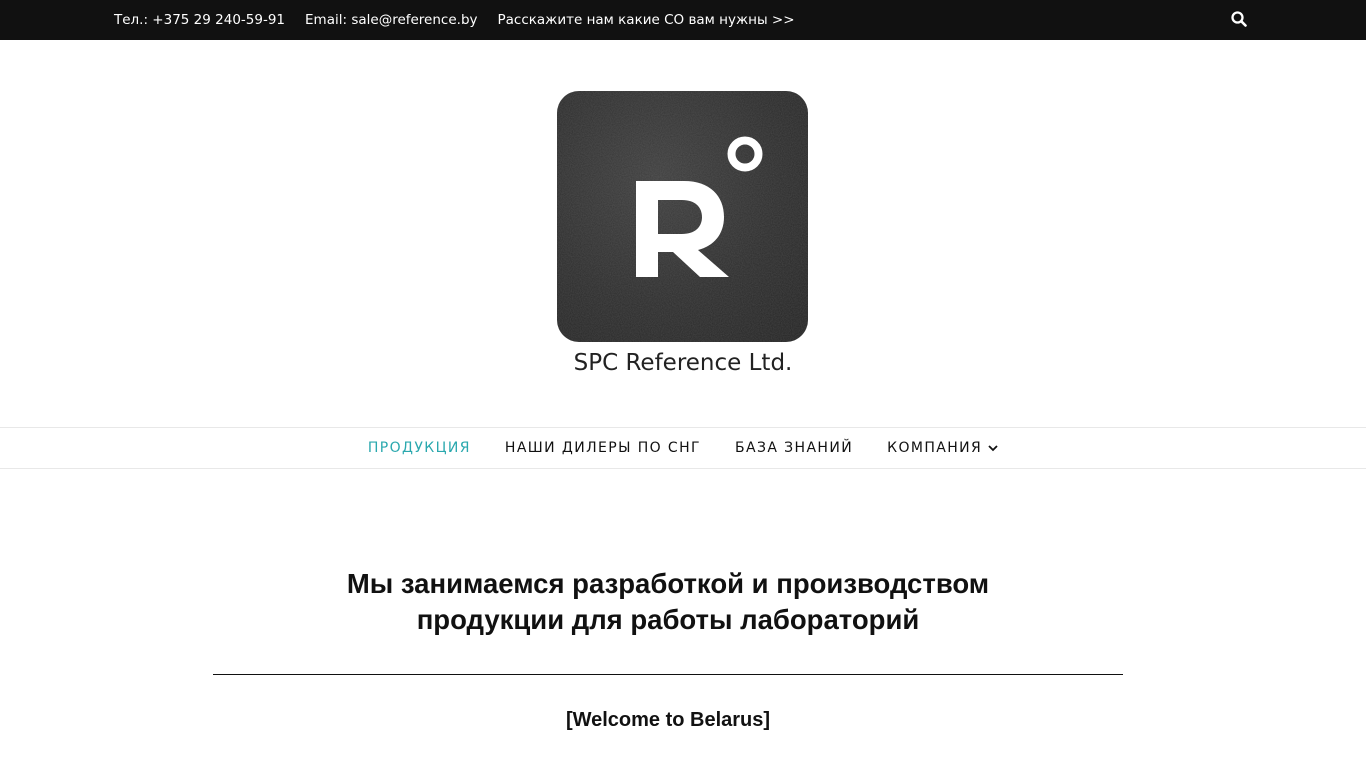 This screenshot has height=768, width=1366. Describe the element at coordinates (794, 448) in the screenshot. I see `nav-item-knowledge-base: БАЗА ЗНАНИЙ` at that location.